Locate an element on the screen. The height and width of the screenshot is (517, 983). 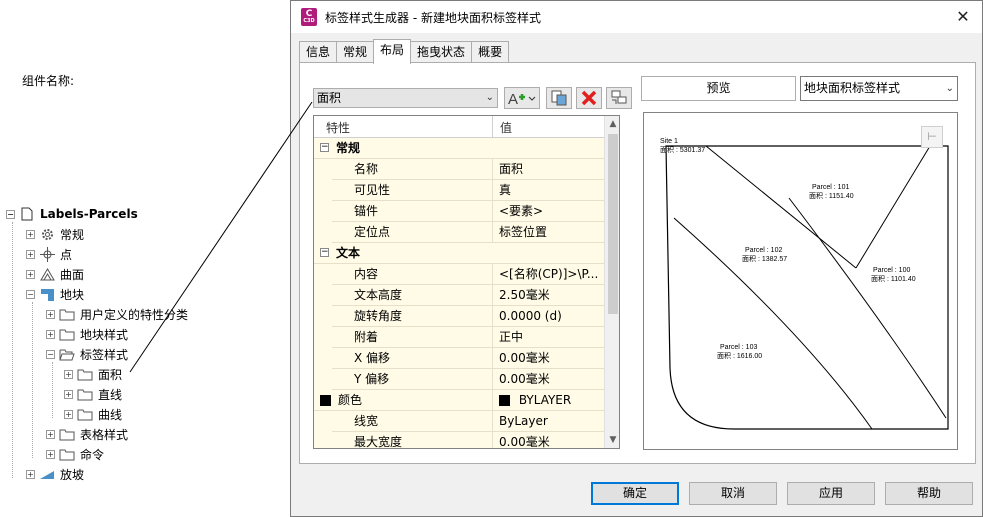
document-icon is located at coordinates (27, 214).